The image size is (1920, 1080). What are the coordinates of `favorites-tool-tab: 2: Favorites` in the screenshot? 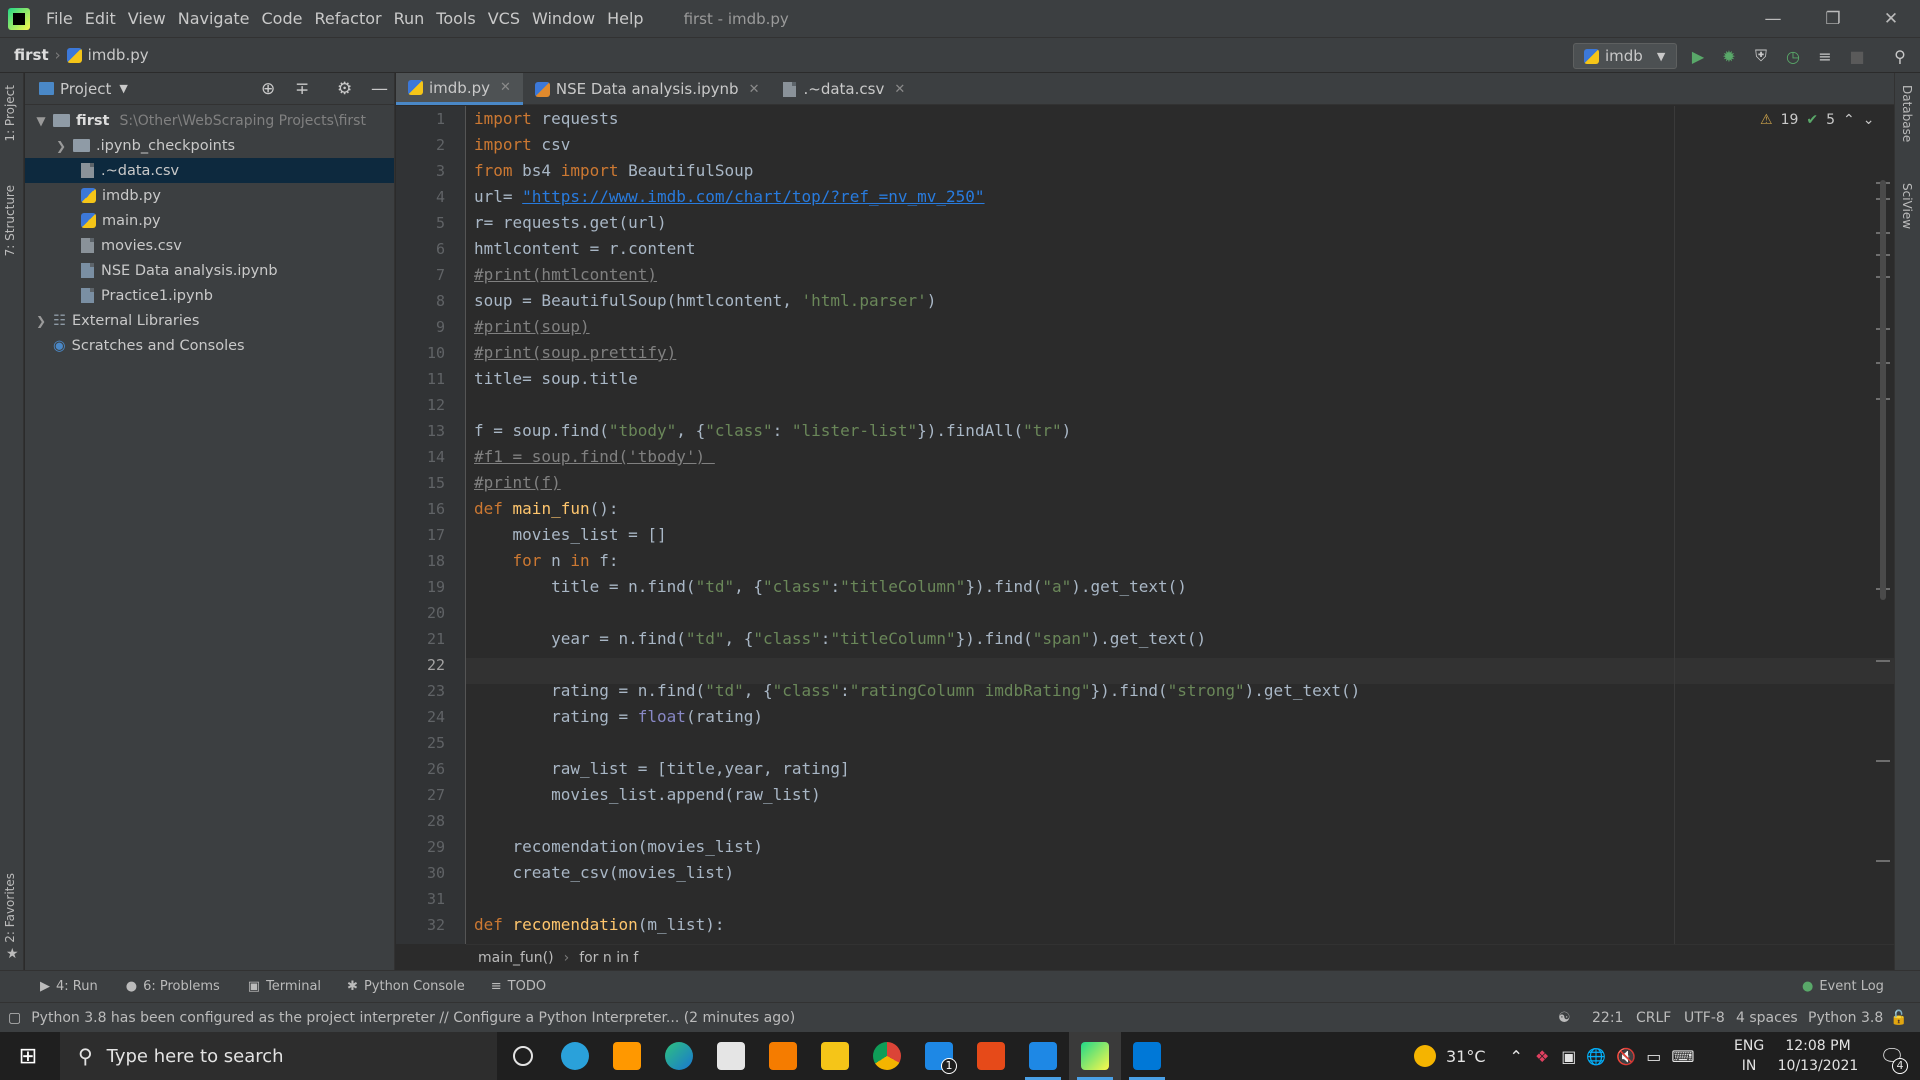 It's located at (10, 908).